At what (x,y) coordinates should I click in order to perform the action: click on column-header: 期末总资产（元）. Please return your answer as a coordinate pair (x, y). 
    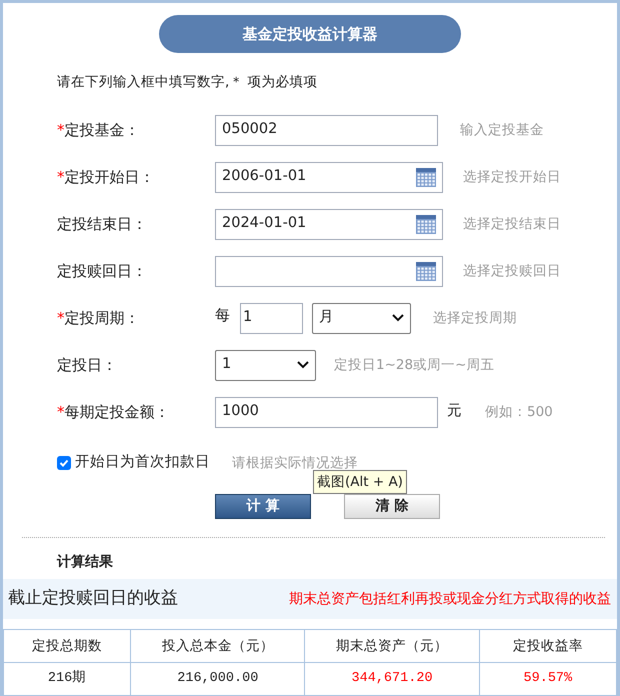
    Looking at the image, I should click on (392, 646).